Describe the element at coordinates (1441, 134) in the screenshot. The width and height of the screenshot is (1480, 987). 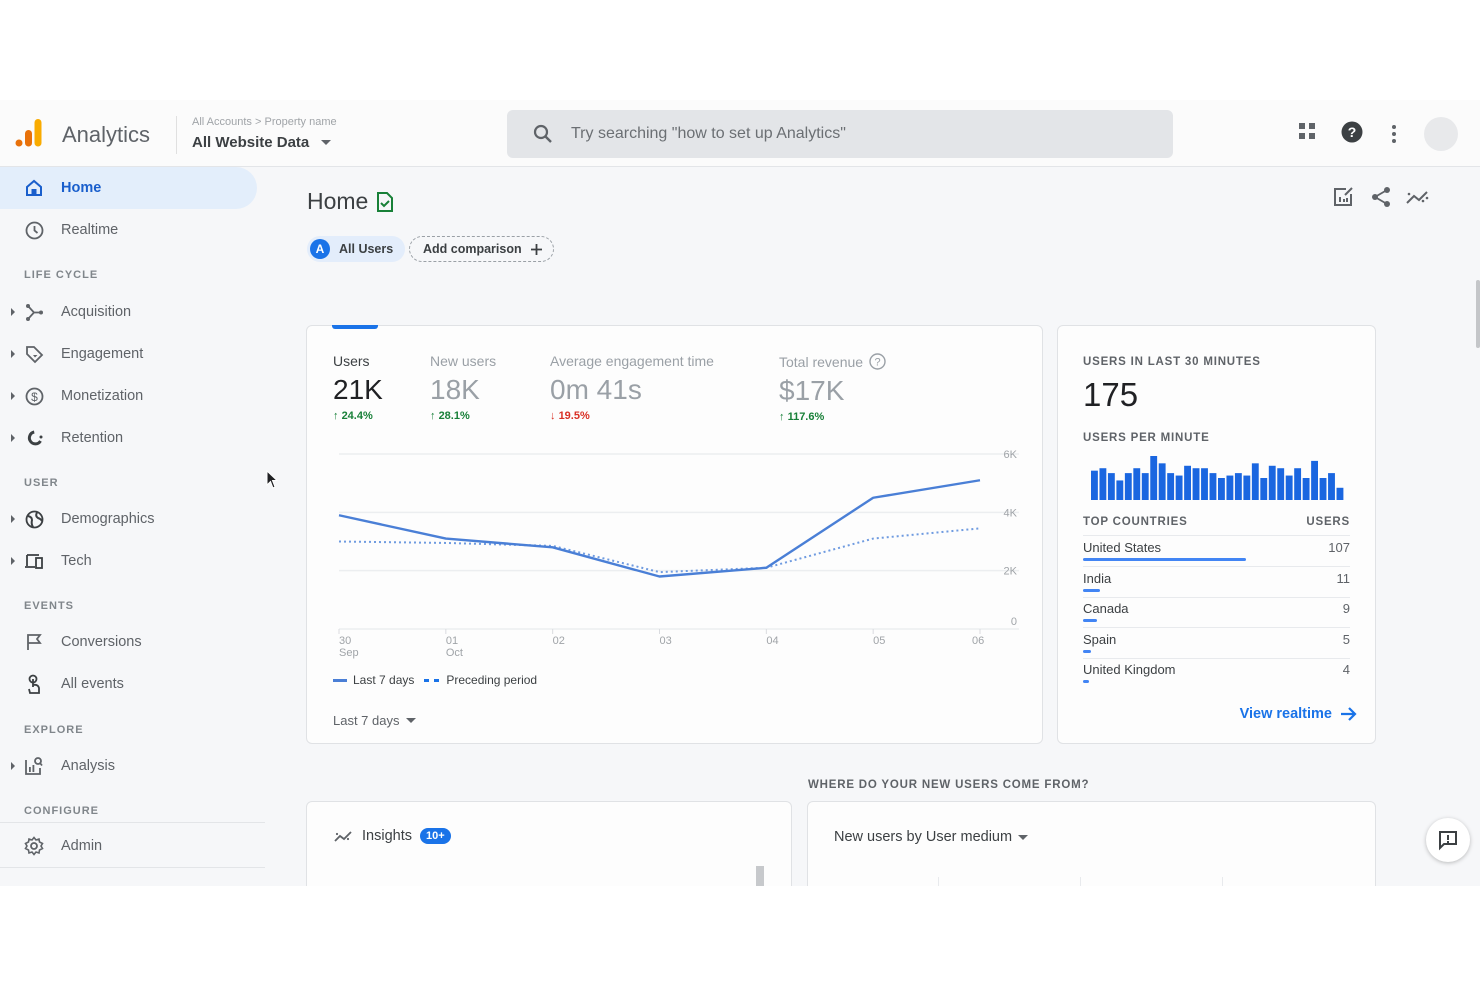
I see `account-avatar` at that location.